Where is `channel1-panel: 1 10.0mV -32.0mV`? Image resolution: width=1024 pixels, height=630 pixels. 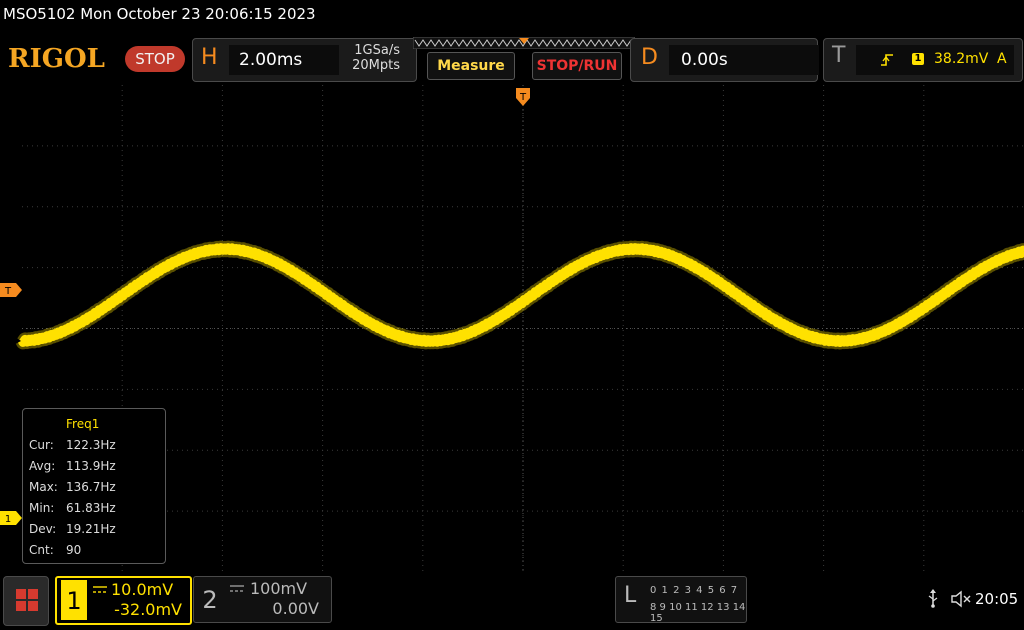
channel1-panel: 1 10.0mV -32.0mV is located at coordinates (123, 600).